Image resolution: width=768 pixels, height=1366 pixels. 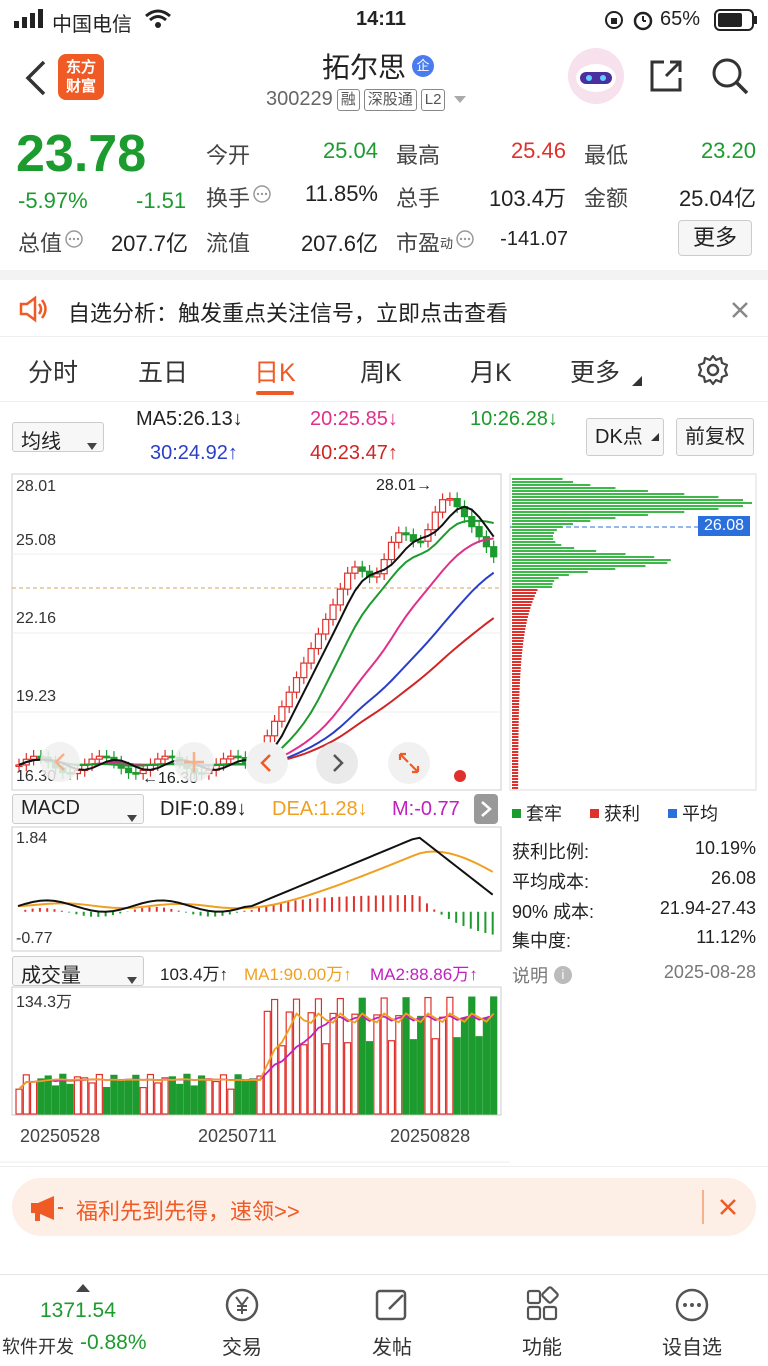 I want to click on search-icon, so click(x=730, y=78).